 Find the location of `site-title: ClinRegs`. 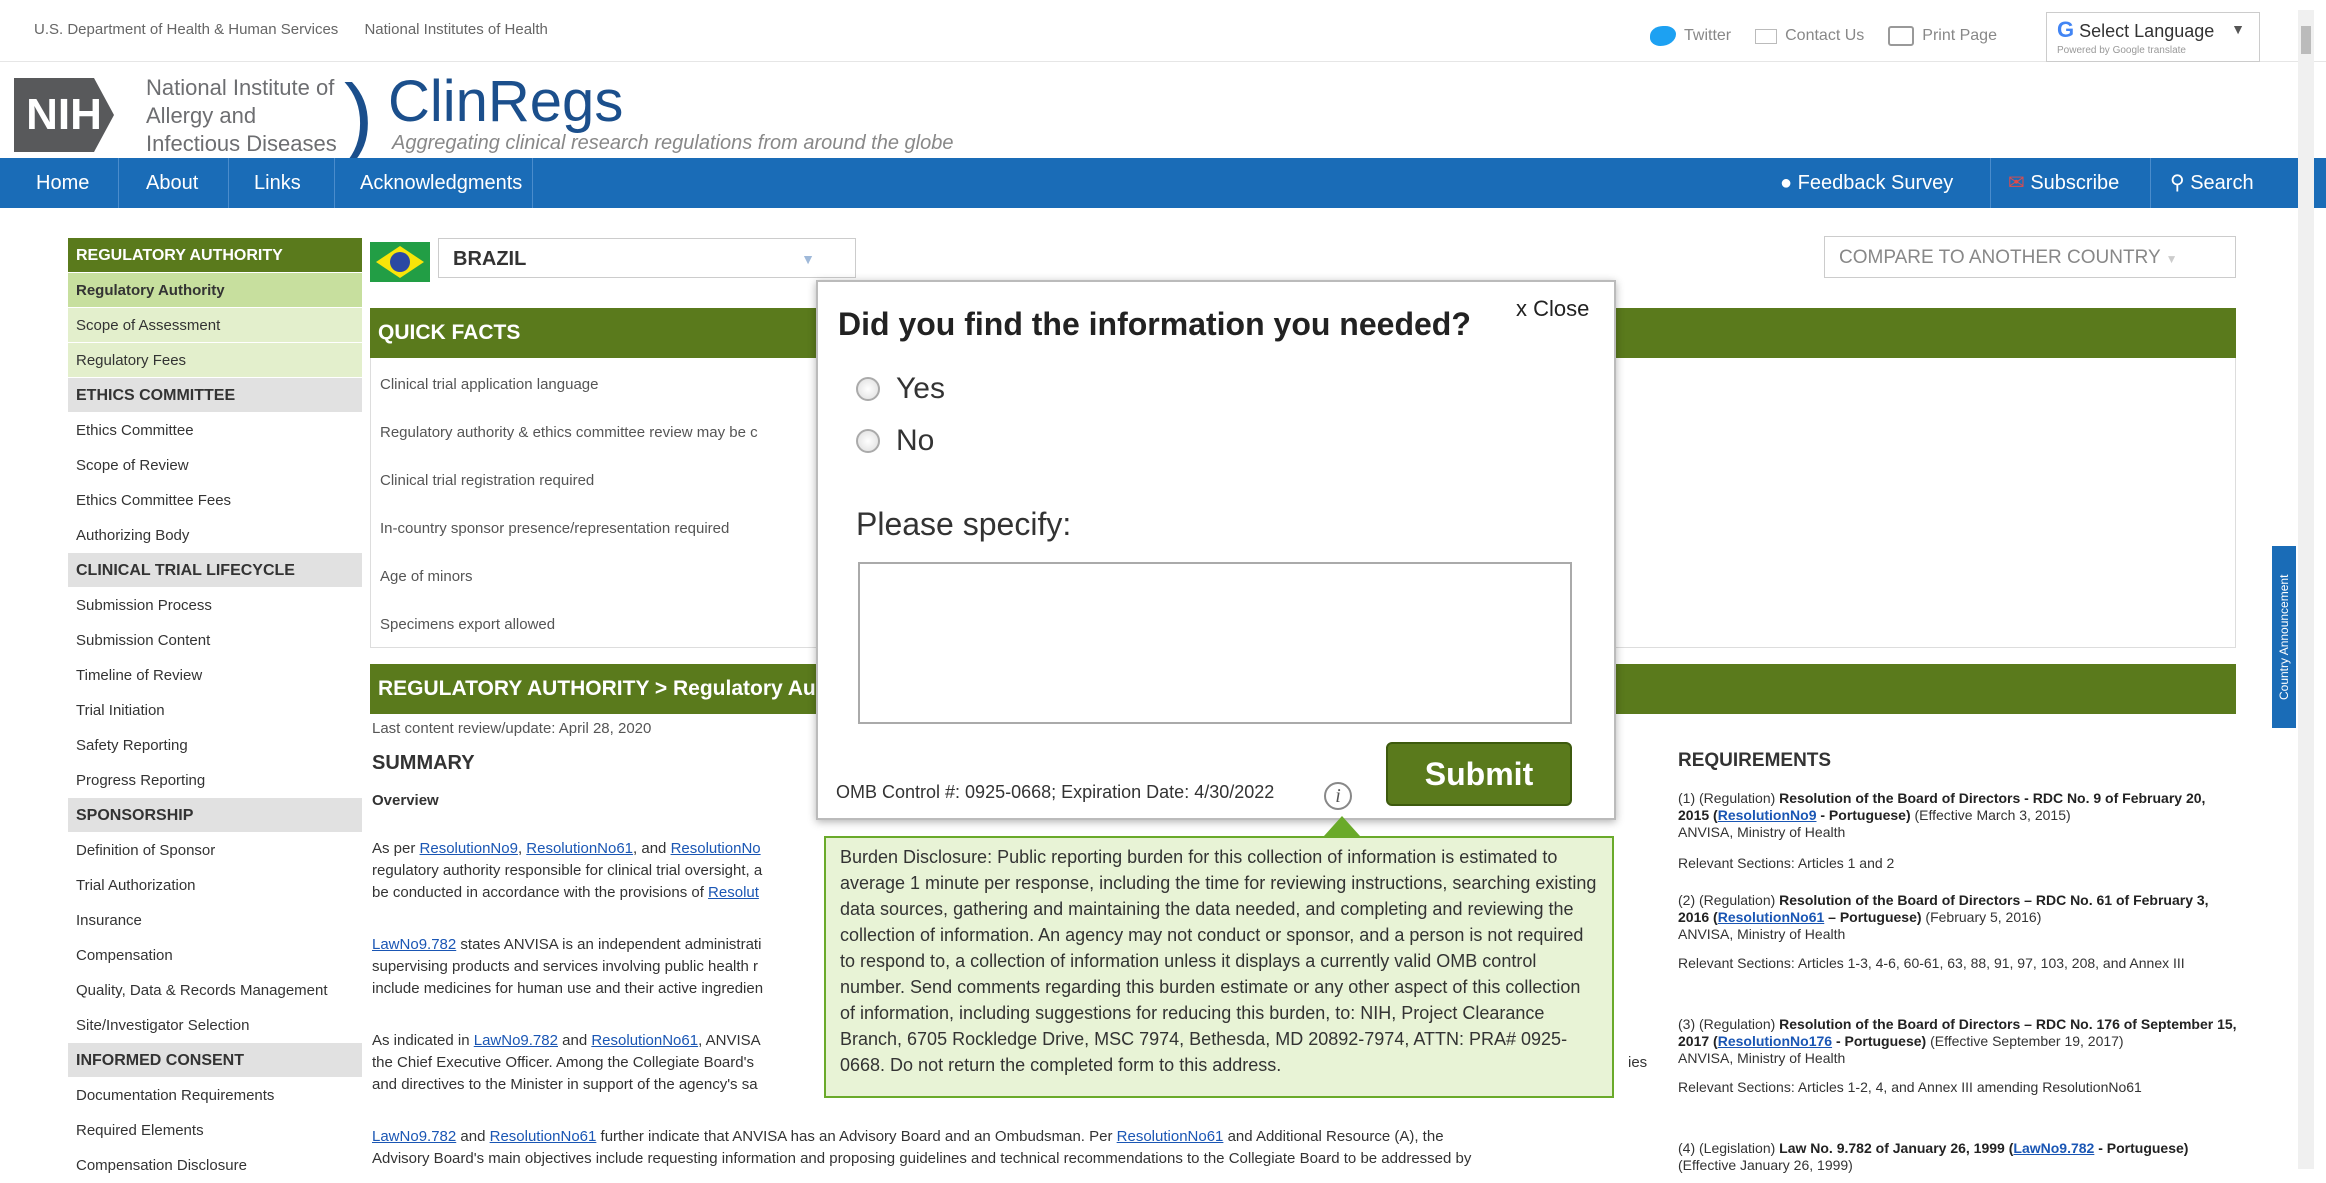

site-title: ClinRegs is located at coordinates (505, 101).